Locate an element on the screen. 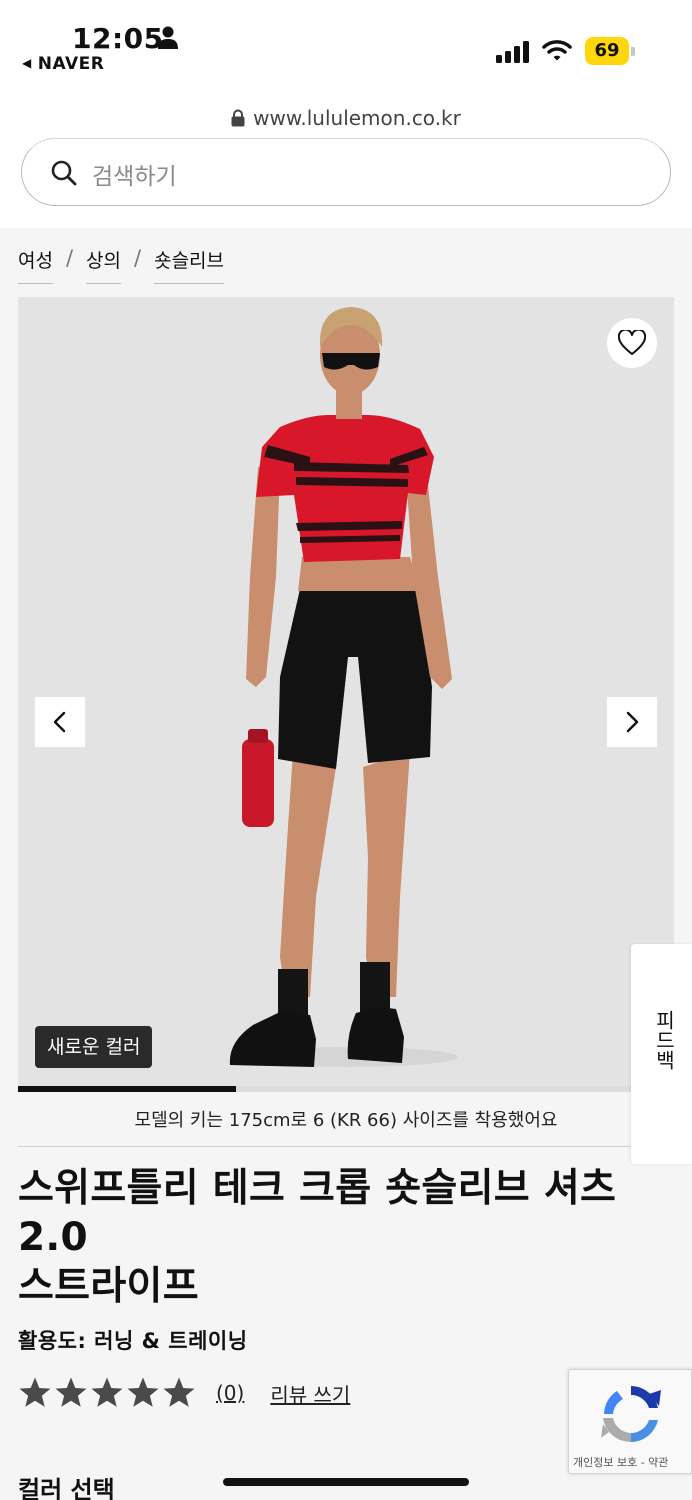  cellular-signal-icon is located at coordinates (512, 52).